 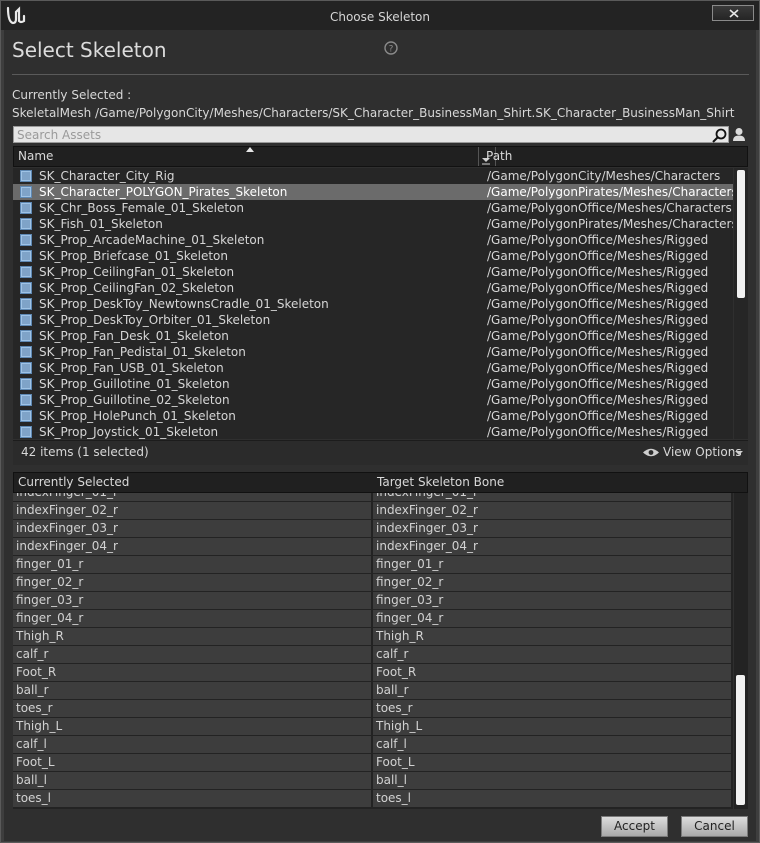 I want to click on source-bone-name: calf_r, so click(x=32, y=654).